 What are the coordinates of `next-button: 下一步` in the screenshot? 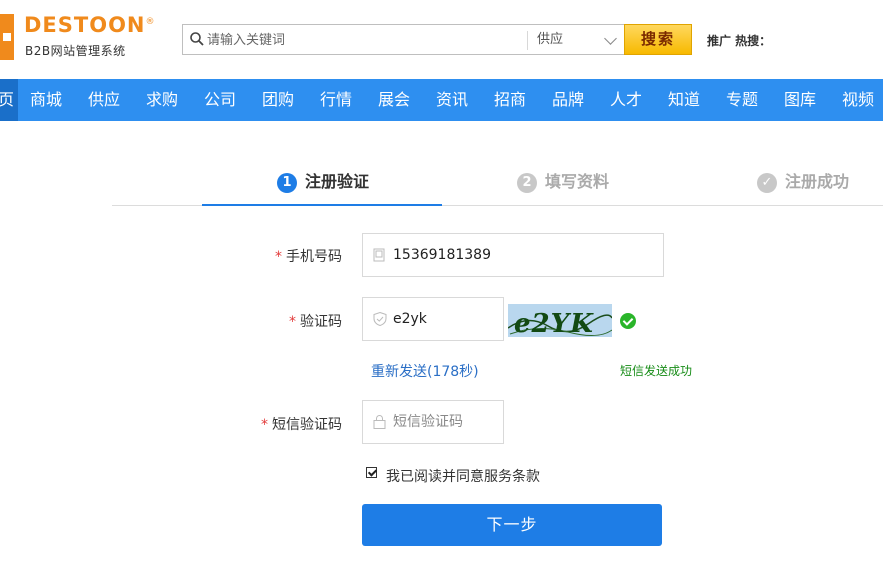 It's located at (512, 525).